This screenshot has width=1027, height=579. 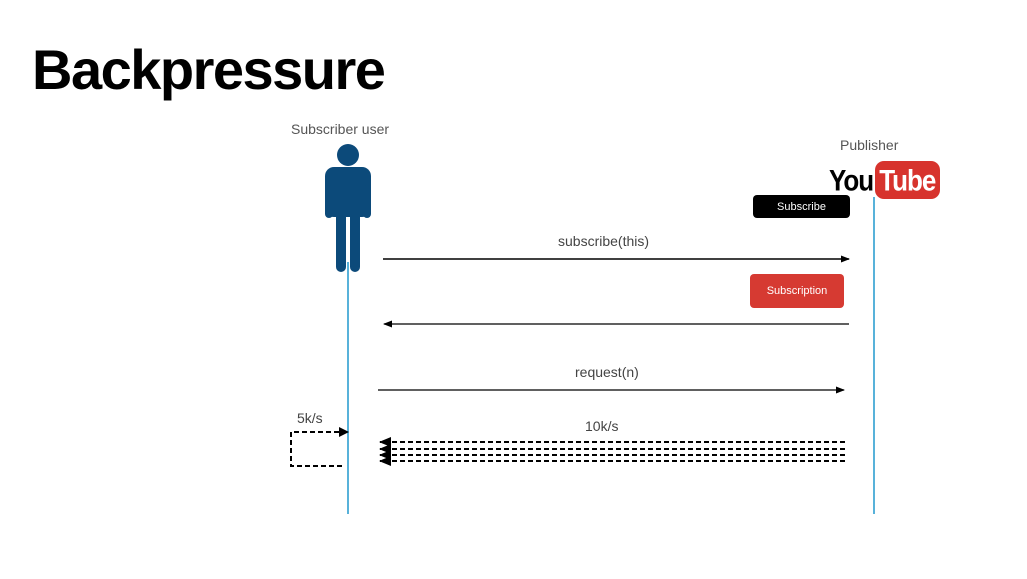 I want to click on subscriber-processing-loop, so click(x=319, y=447).